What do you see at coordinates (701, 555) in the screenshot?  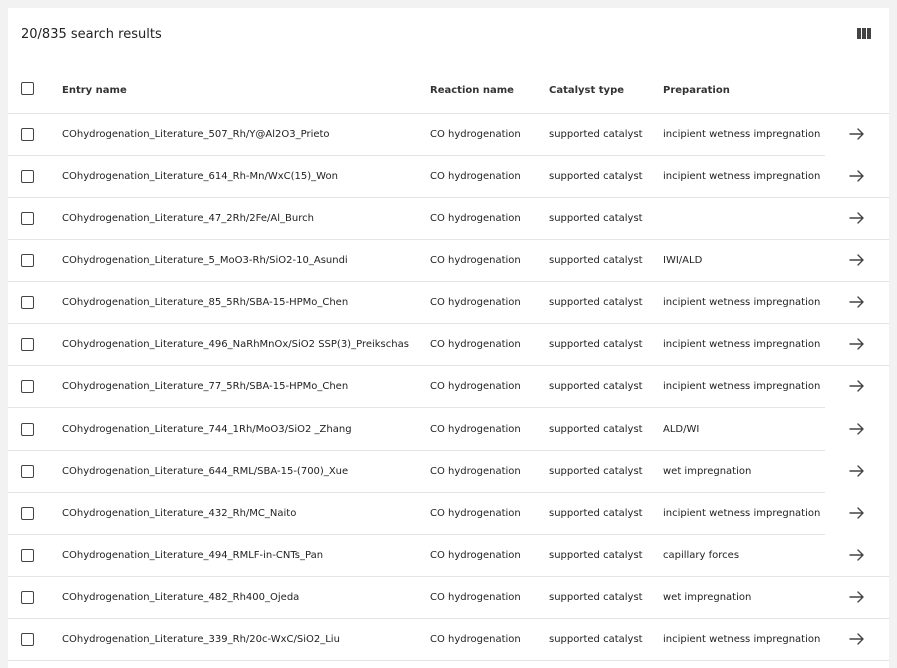 I see `preparation-cell: capillary forces` at bounding box center [701, 555].